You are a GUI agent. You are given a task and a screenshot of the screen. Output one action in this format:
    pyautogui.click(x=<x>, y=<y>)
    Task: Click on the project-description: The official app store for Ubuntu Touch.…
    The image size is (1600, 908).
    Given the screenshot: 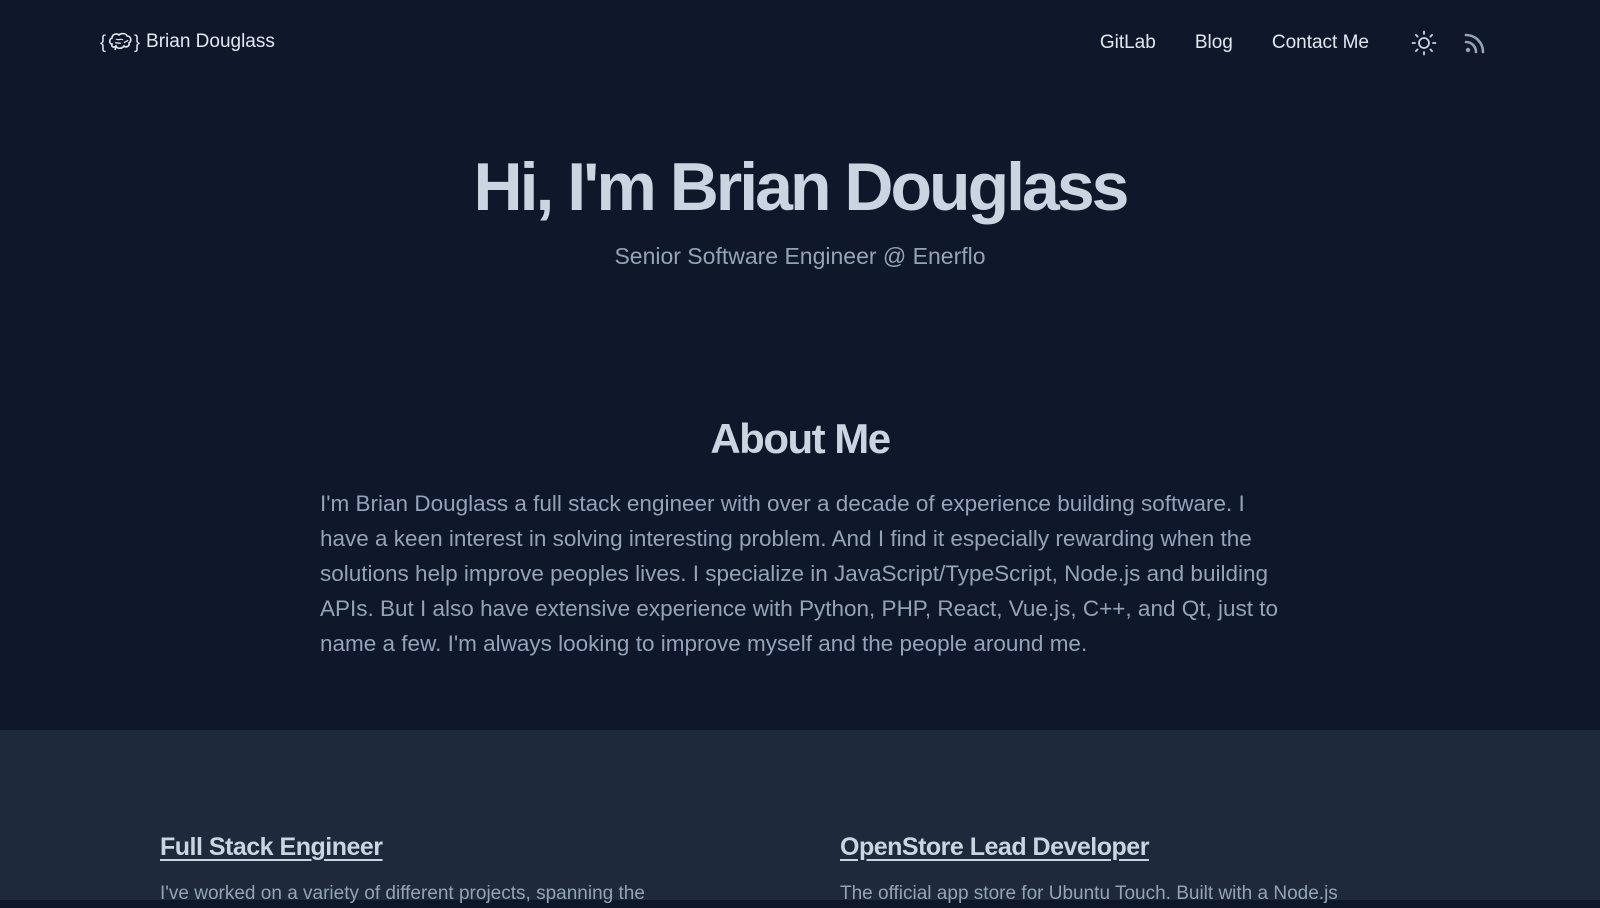 What is the action you would take?
    pyautogui.click(x=1089, y=893)
    